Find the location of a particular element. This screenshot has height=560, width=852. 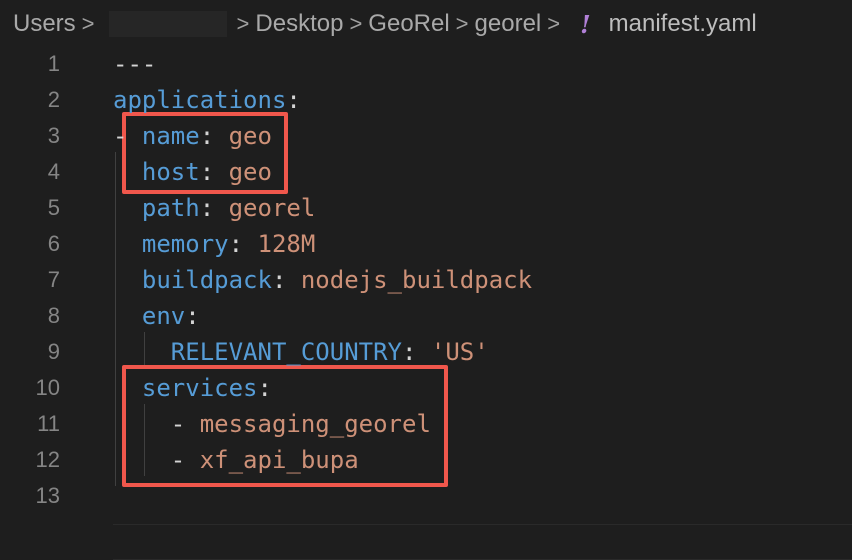

line-number: 11 is located at coordinates (48, 423).